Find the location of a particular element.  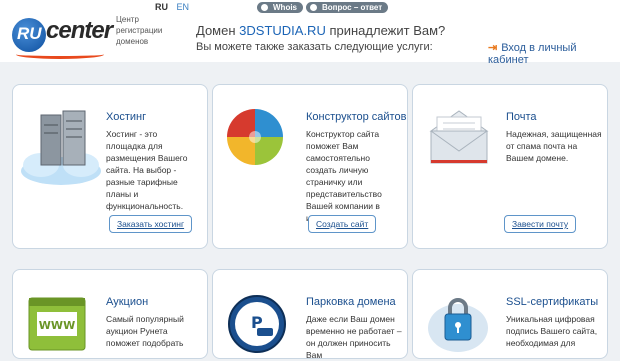

card-title: Почта is located at coordinates (521, 117).